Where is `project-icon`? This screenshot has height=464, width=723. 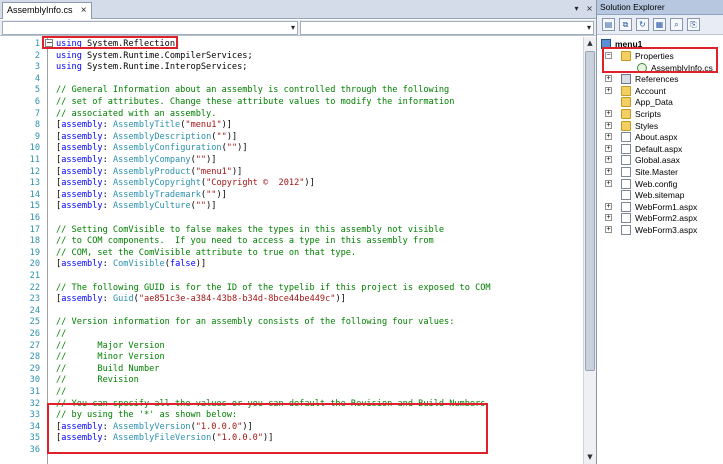 project-icon is located at coordinates (606, 44).